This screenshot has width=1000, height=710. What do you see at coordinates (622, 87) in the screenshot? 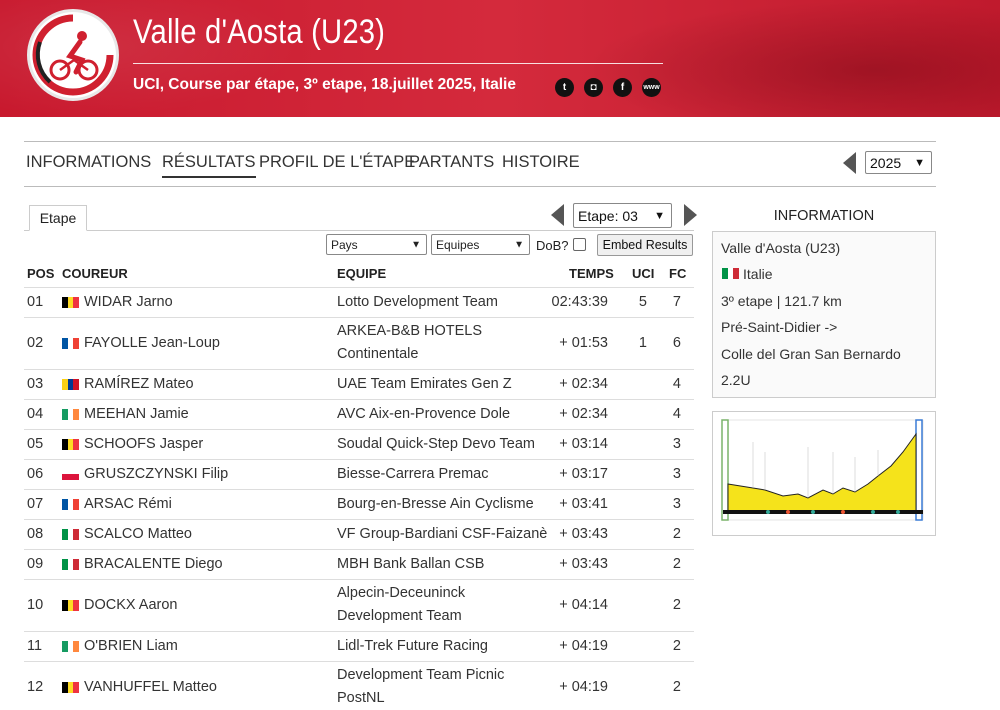
I see `facebook-icon: f` at bounding box center [622, 87].